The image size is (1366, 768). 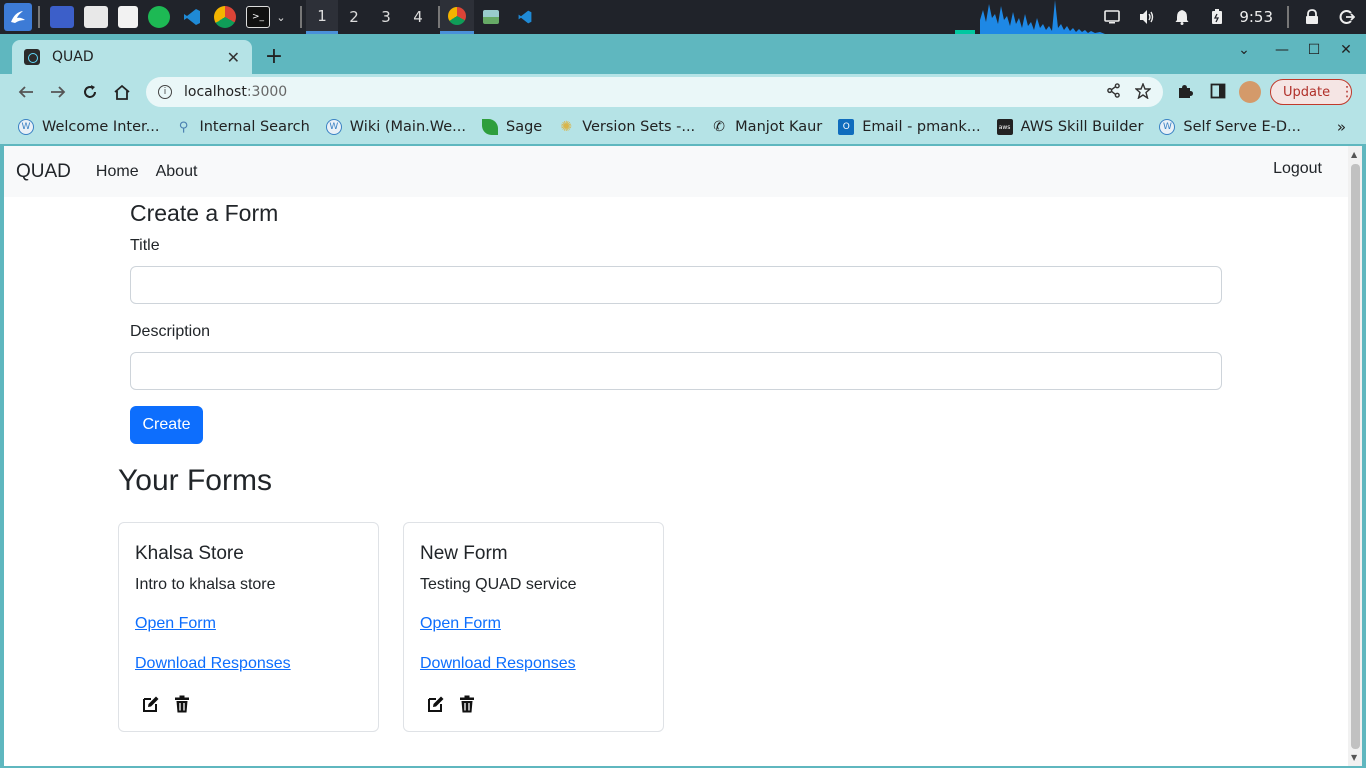 I want to click on maximize-button: ☐, so click(x=1314, y=50).